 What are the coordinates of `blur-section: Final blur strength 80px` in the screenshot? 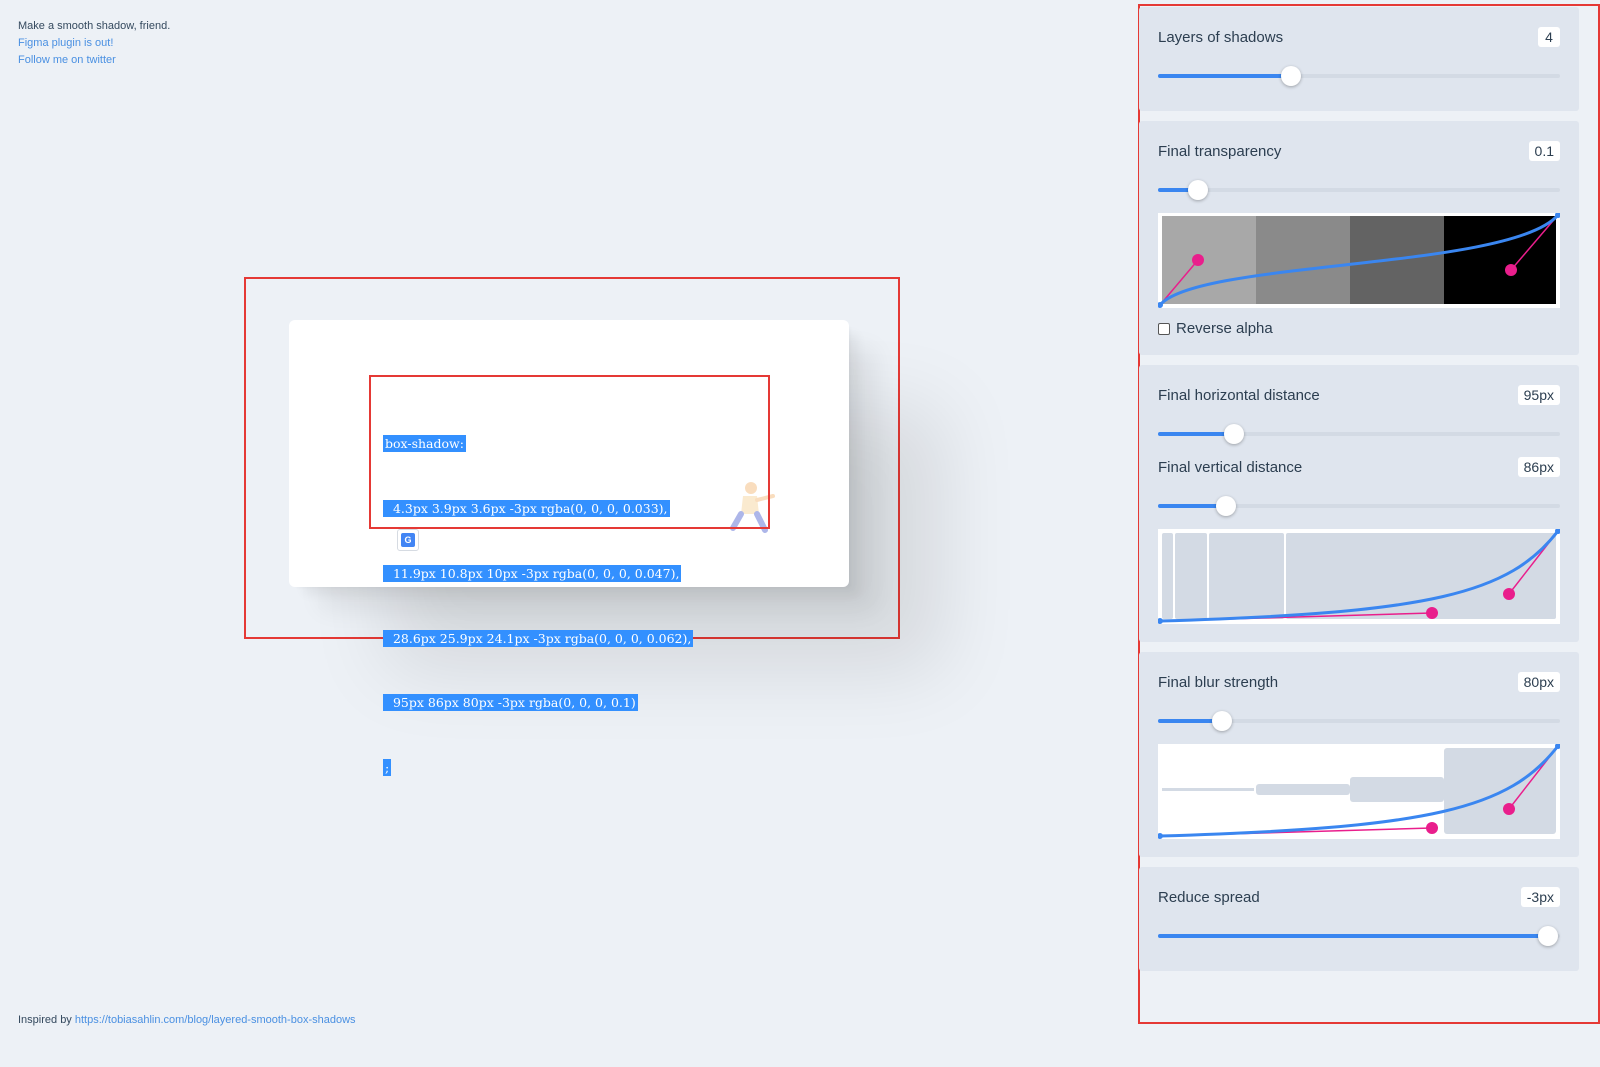 It's located at (1359, 754).